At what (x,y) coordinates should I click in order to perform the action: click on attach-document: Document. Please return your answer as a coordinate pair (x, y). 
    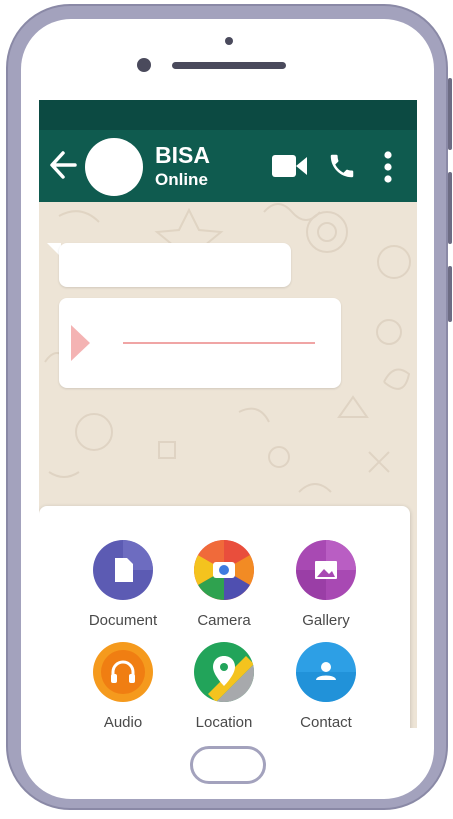
    Looking at the image, I should click on (123, 584).